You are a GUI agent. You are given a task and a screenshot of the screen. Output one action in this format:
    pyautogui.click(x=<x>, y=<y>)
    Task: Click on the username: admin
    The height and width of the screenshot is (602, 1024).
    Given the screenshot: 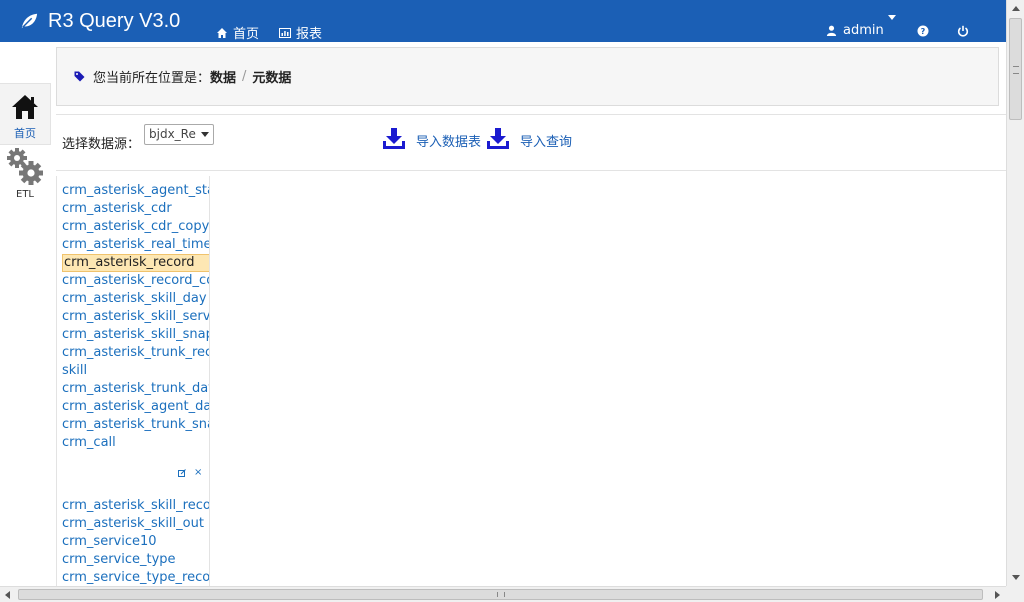 What is the action you would take?
    pyautogui.click(x=863, y=30)
    